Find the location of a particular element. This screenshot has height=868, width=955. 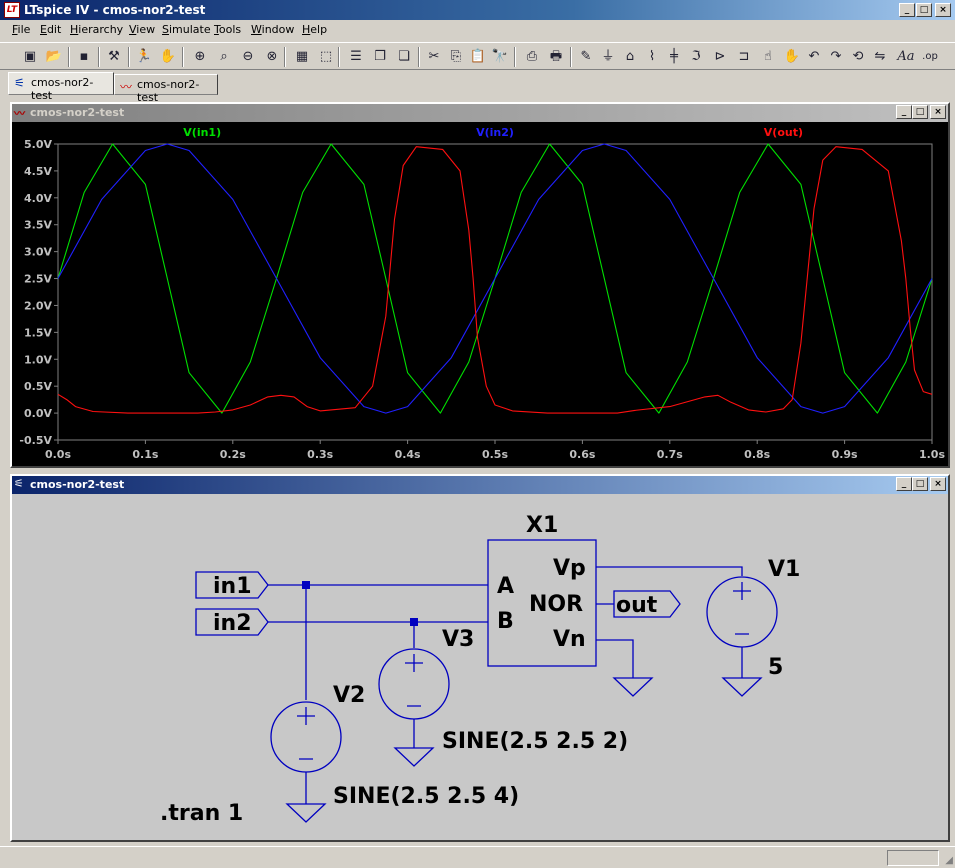

component-ref-x1: X1 is located at coordinates (542, 525).